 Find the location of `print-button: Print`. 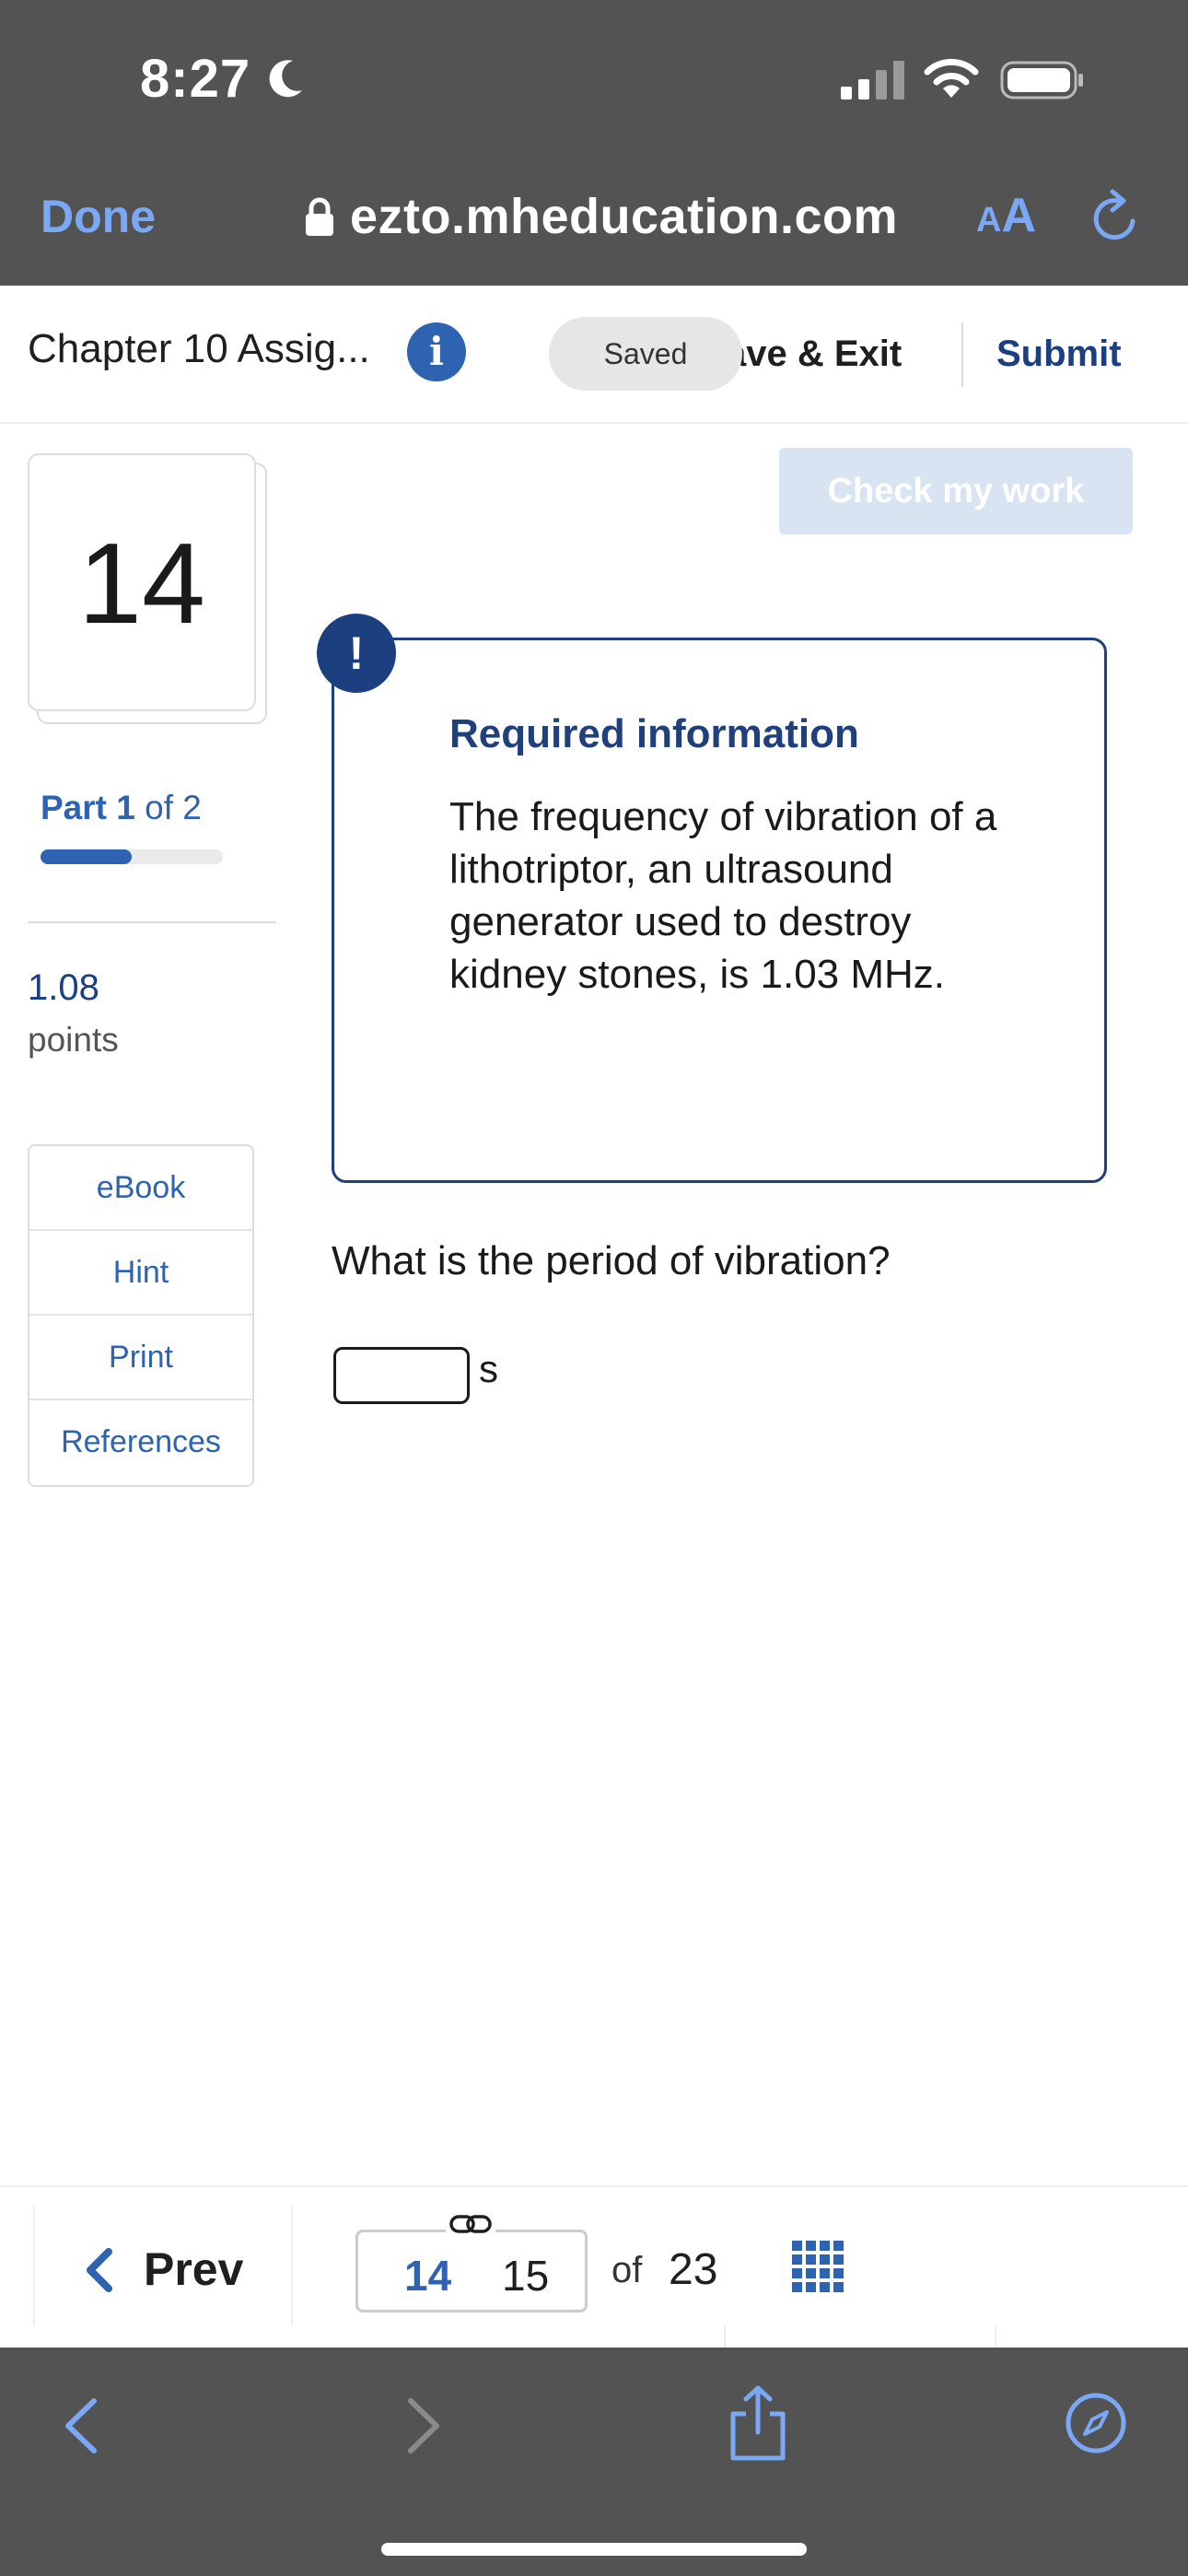

print-button: Print is located at coordinates (140, 1358).